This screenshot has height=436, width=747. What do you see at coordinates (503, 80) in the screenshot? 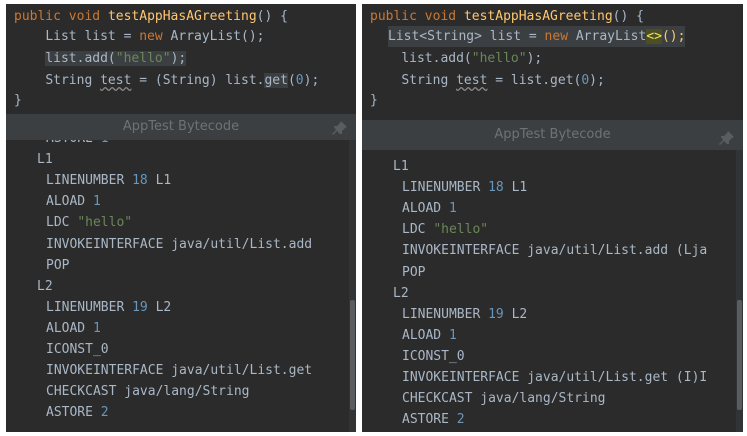
I see `code-line: String test = list.get(0);` at bounding box center [503, 80].